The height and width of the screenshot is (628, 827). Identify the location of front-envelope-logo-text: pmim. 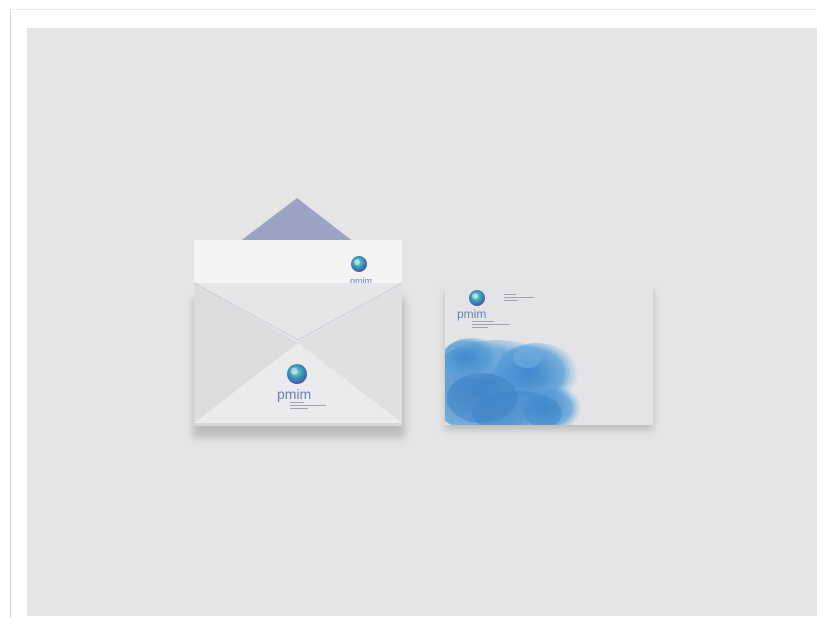
(471, 314).